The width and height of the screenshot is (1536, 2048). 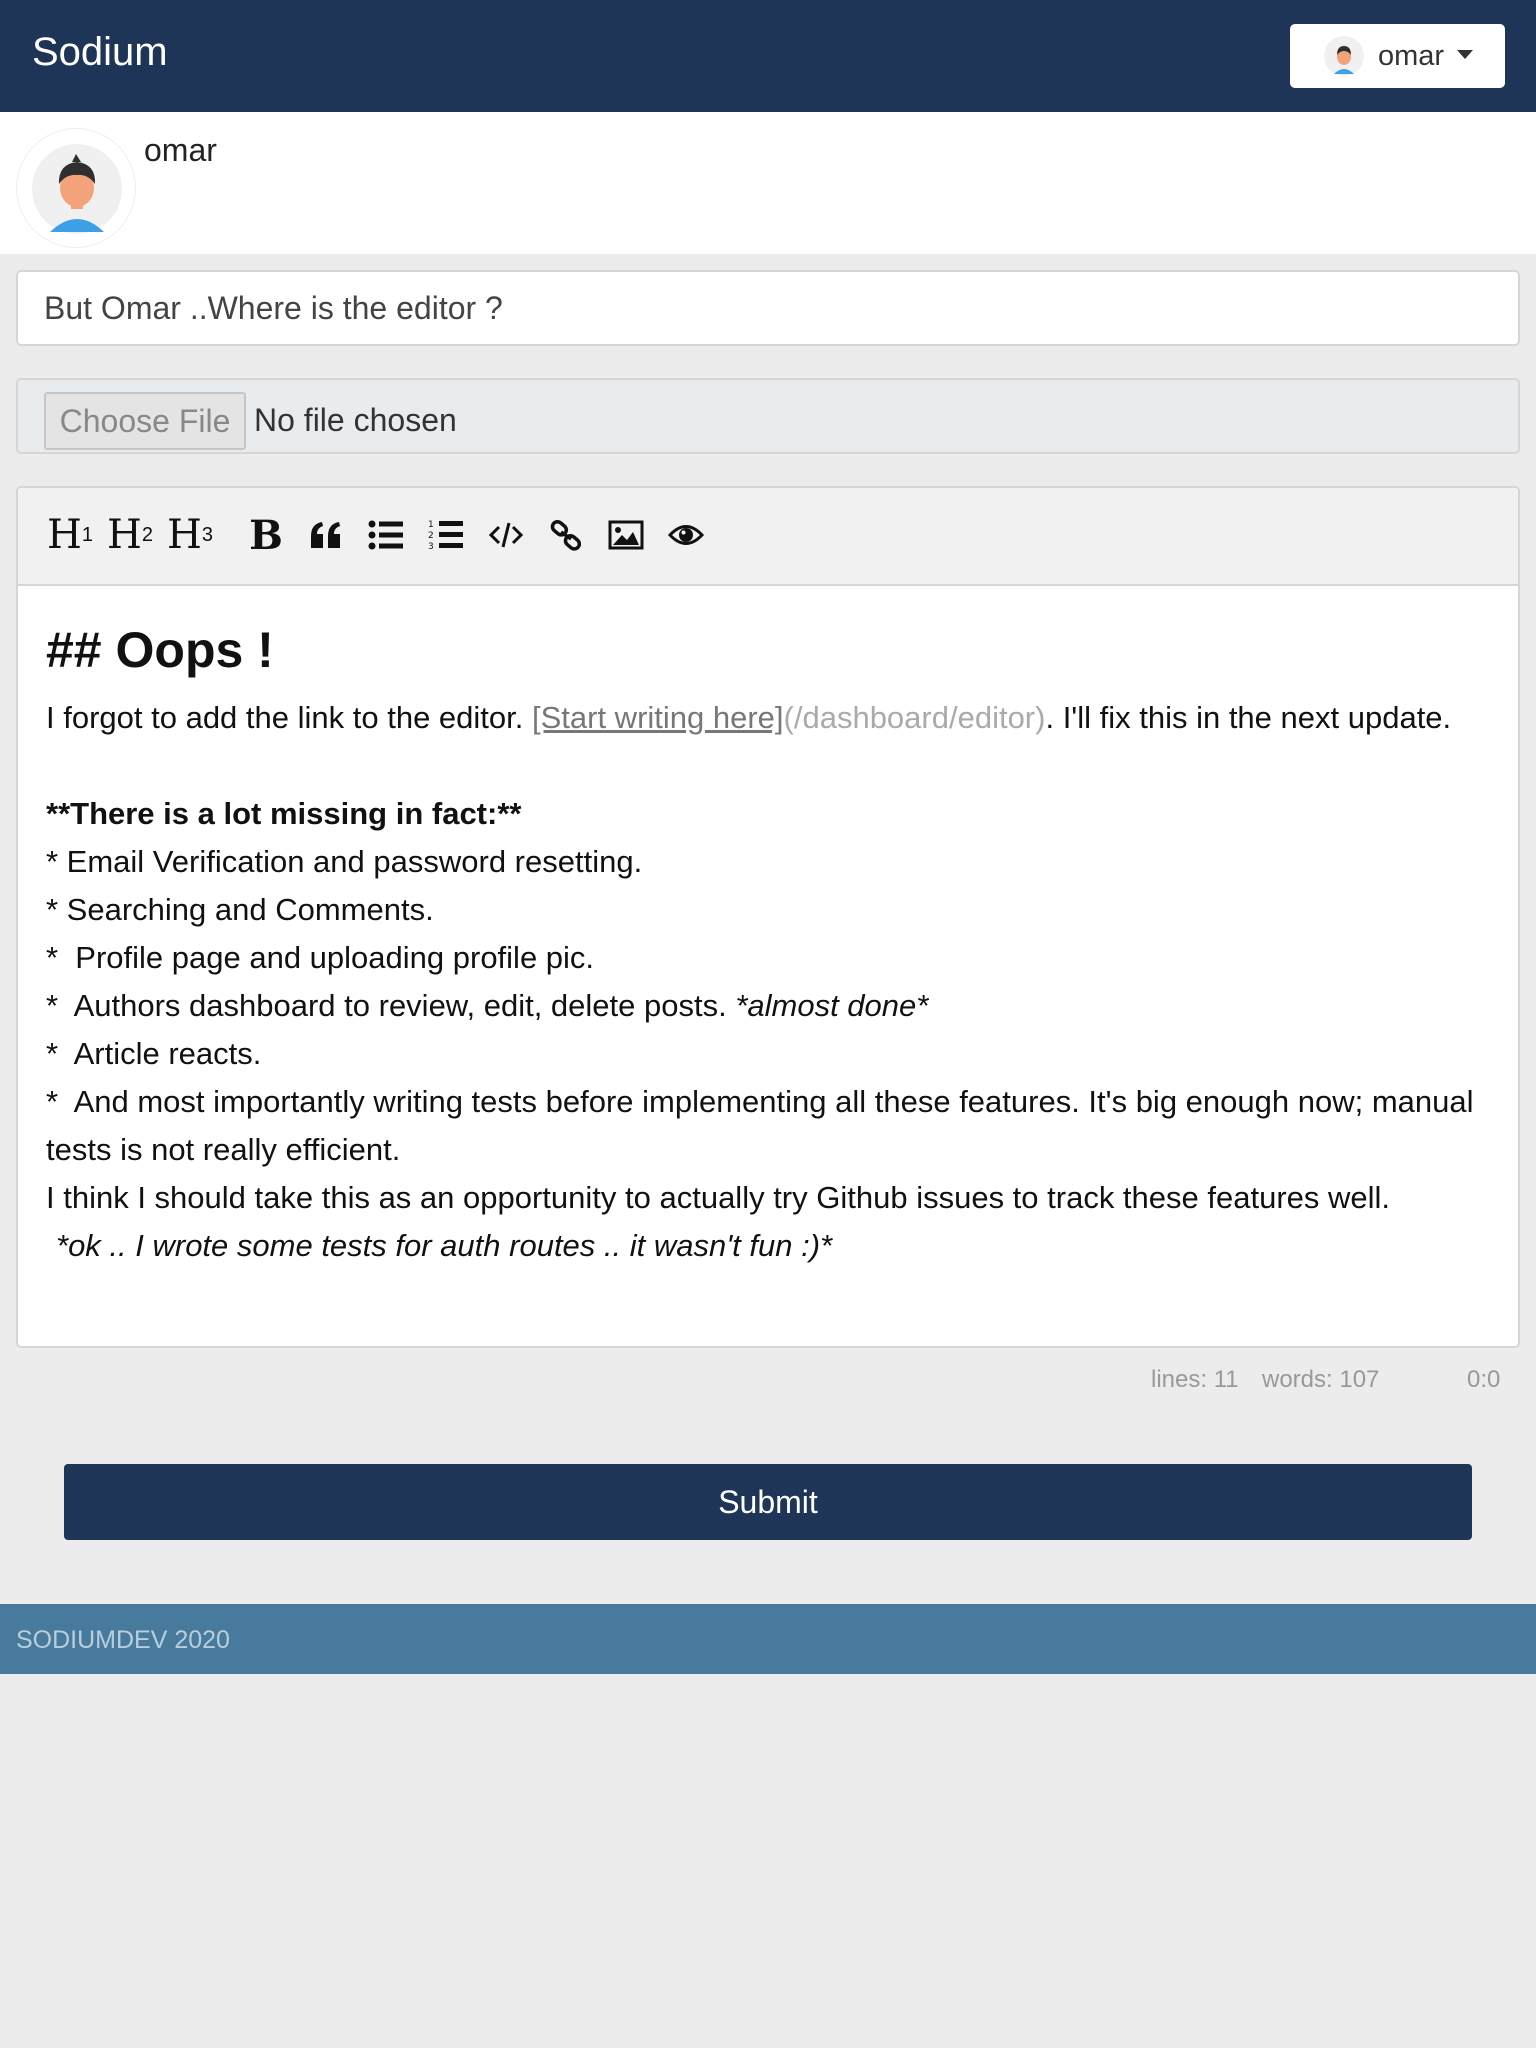 I want to click on image-icon, so click(x=626, y=535).